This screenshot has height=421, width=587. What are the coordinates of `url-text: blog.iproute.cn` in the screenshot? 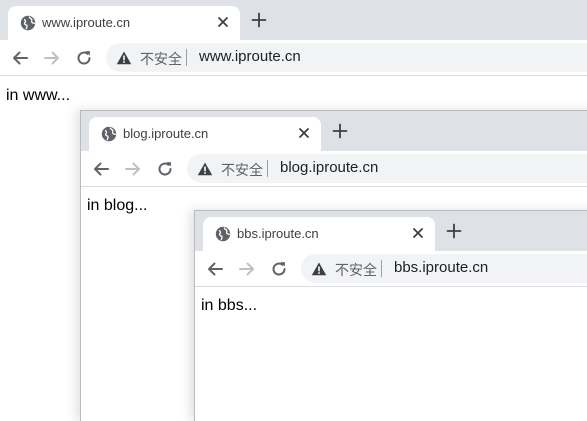 It's located at (329, 167).